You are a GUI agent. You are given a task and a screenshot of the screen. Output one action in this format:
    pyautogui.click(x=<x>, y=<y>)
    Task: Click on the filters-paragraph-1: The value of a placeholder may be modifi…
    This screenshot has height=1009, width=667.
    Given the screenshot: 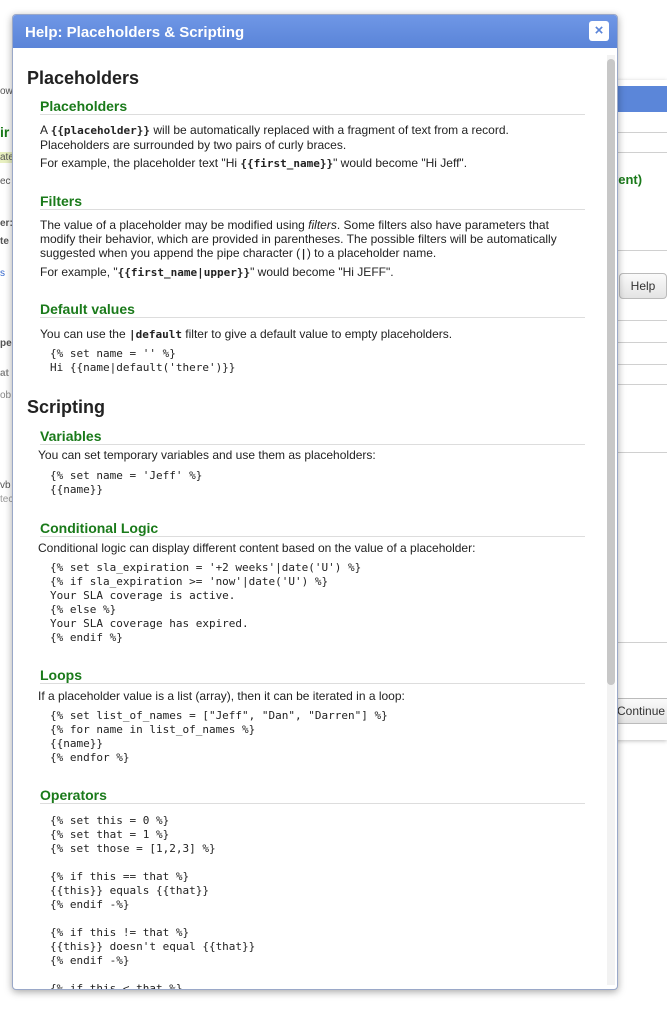 What is the action you would take?
    pyautogui.click(x=298, y=239)
    